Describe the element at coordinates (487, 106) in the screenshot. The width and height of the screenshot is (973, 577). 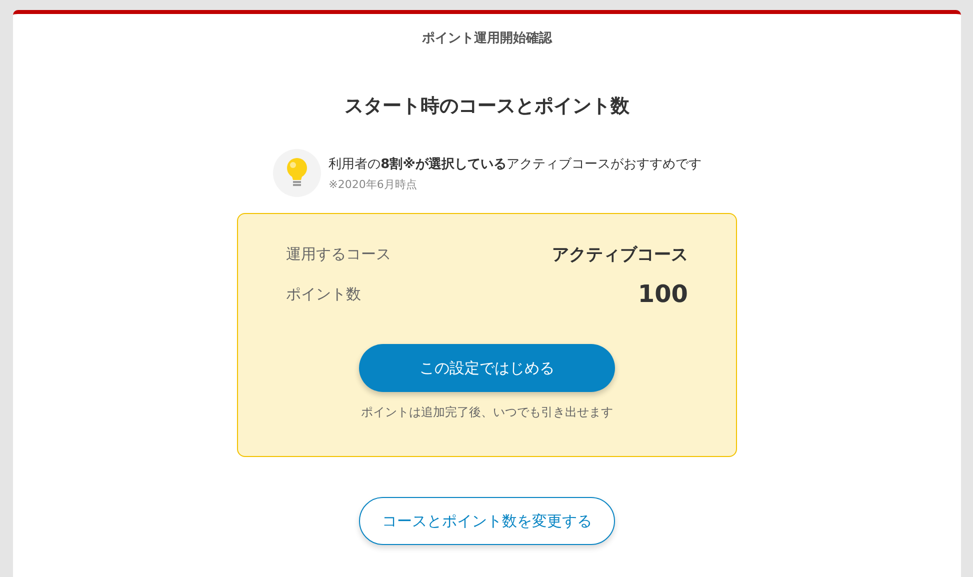
I see `section-heading: スタート時のコースとポイント数` at that location.